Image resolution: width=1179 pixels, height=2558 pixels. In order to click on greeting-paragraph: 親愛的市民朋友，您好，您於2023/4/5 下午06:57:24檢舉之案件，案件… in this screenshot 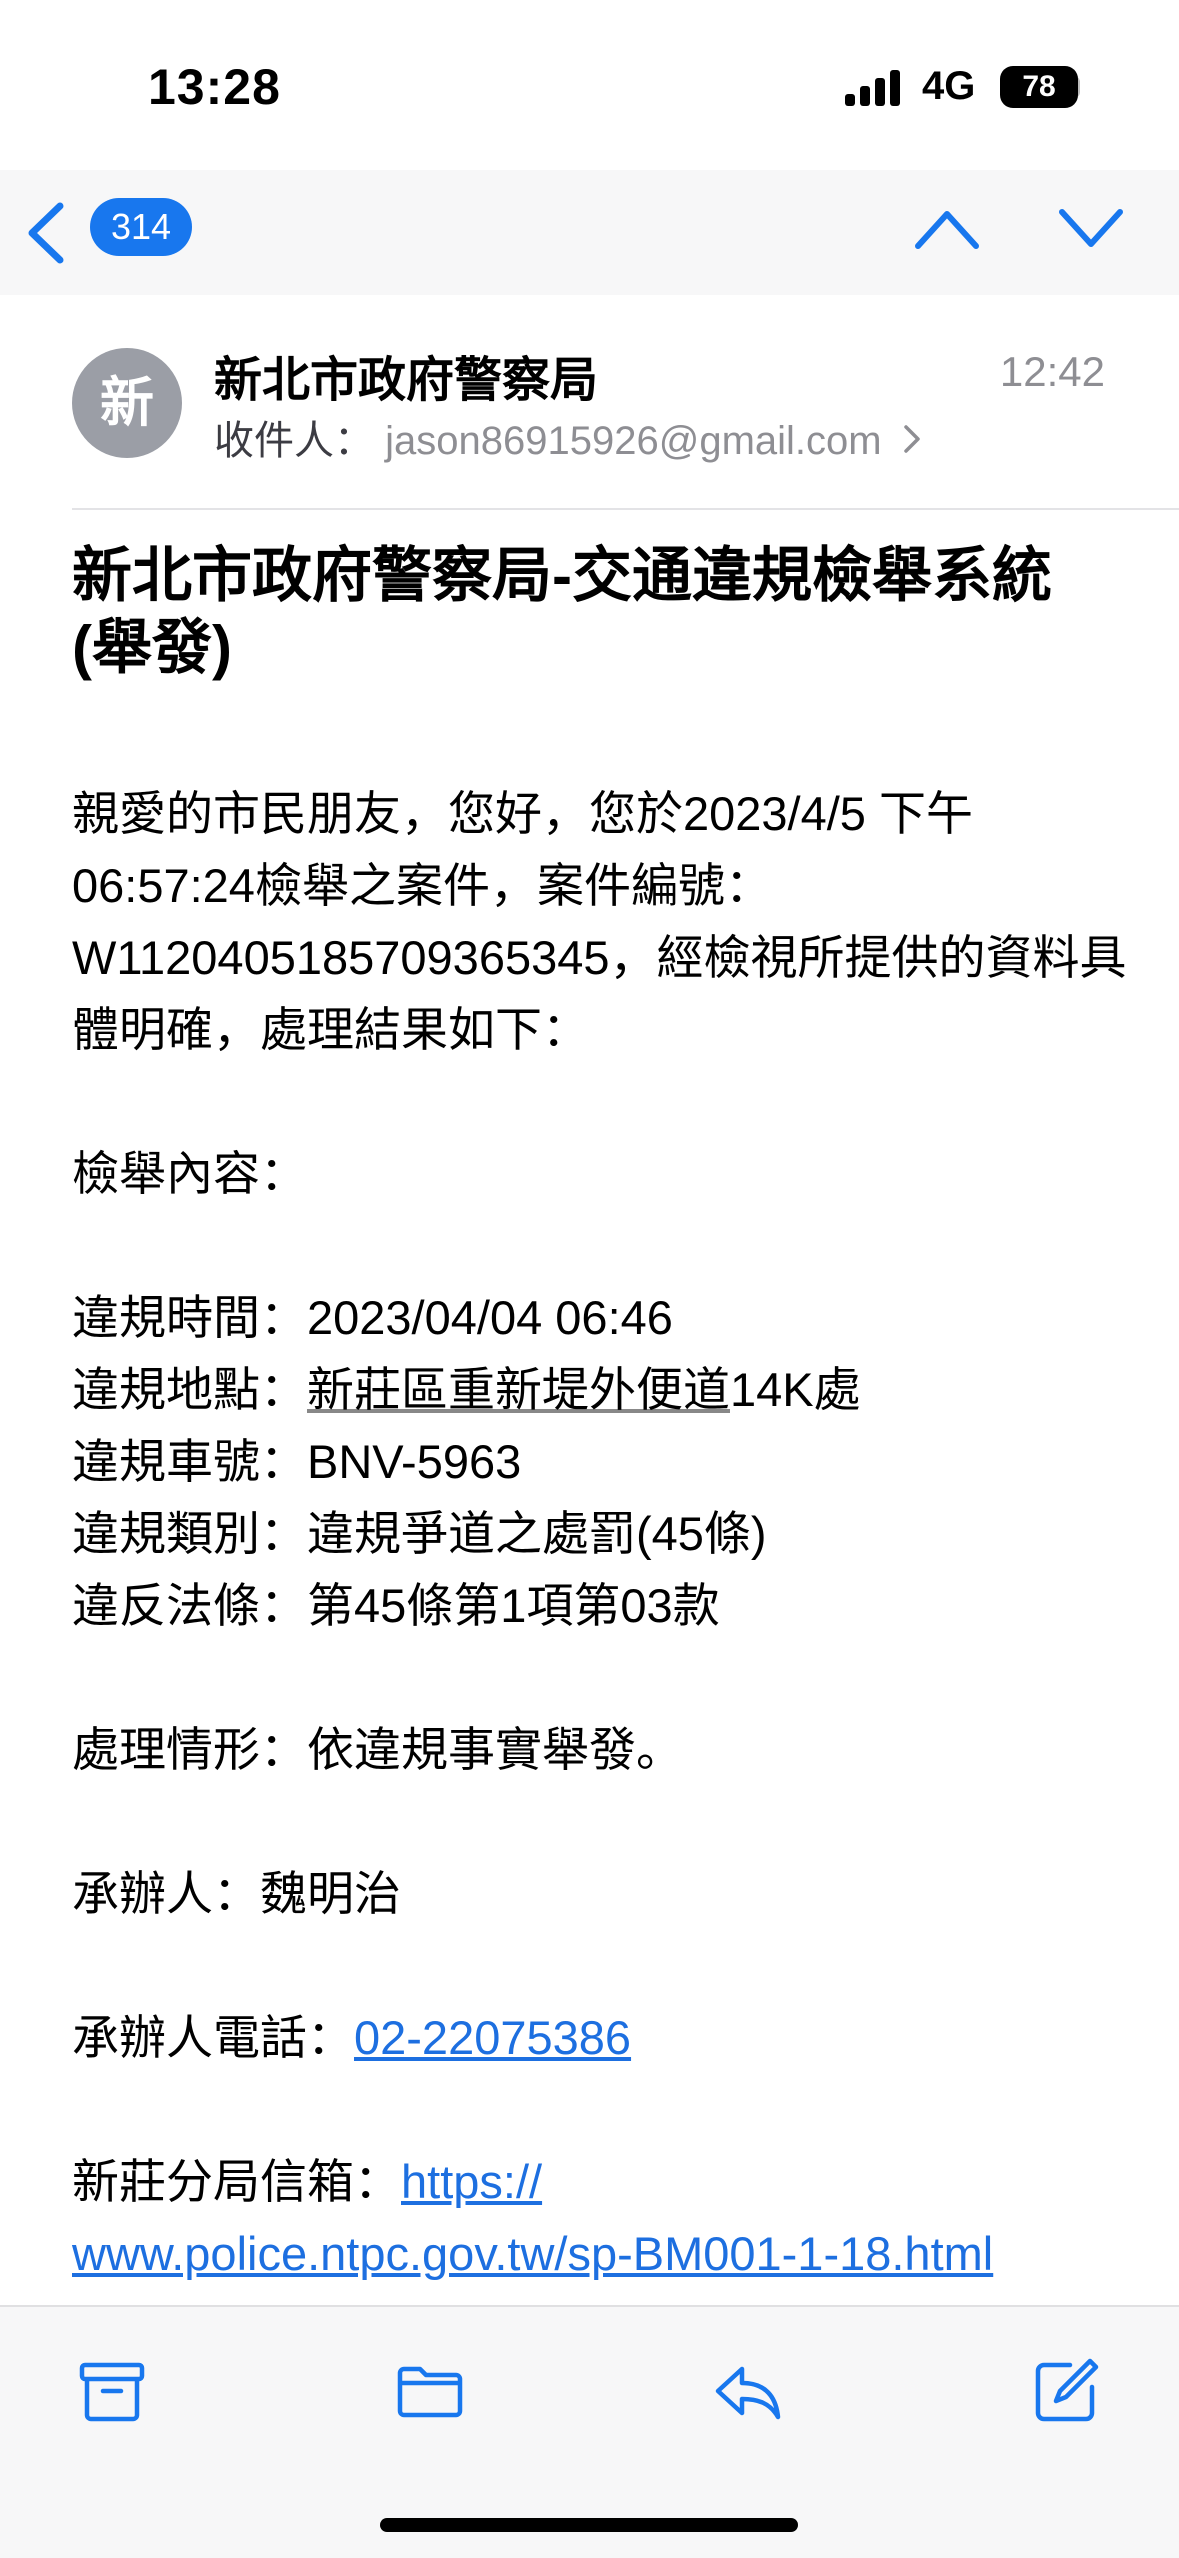, I will do `click(599, 921)`.